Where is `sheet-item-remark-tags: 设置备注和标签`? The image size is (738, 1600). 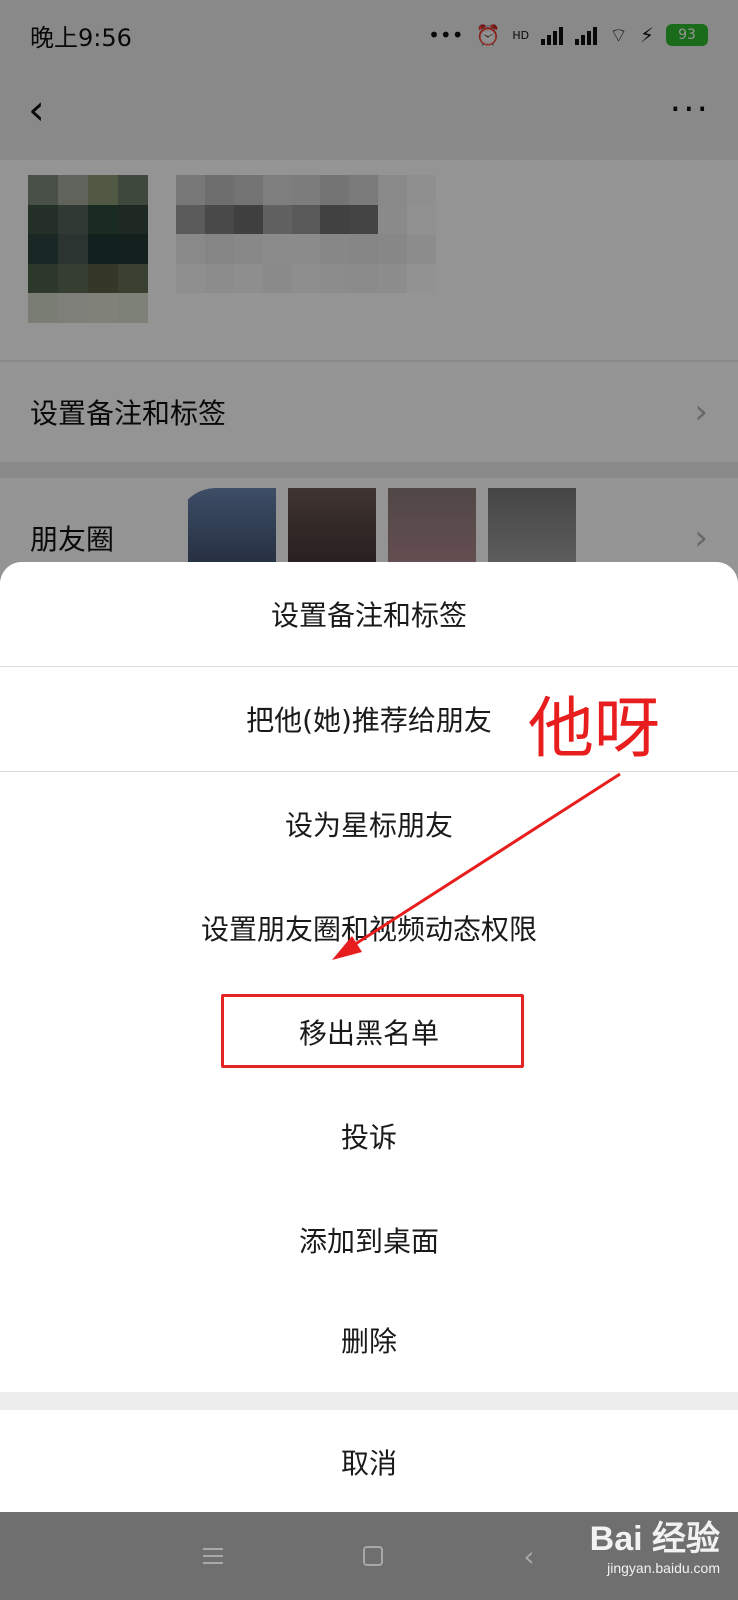
sheet-item-remark-tags: 设置备注和标签 is located at coordinates (369, 614).